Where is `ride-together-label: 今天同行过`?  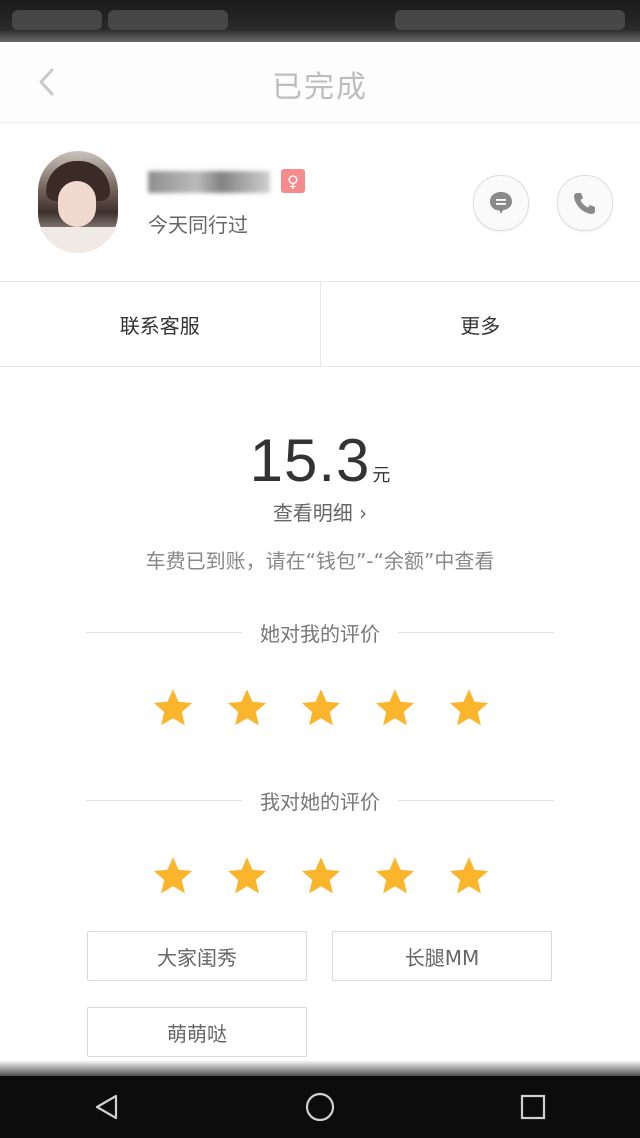
ride-together-label: 今天同行过 is located at coordinates (198, 225).